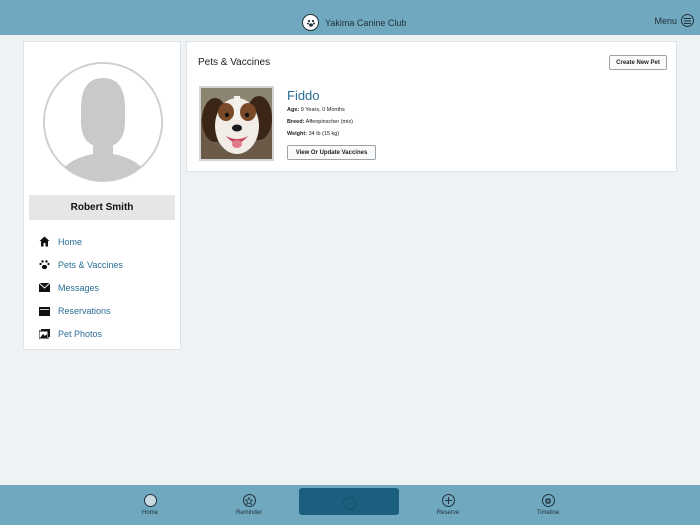 This screenshot has width=700, height=525. I want to click on nav-item-pets-vaccines: Pets & Vaccines, so click(80, 264).